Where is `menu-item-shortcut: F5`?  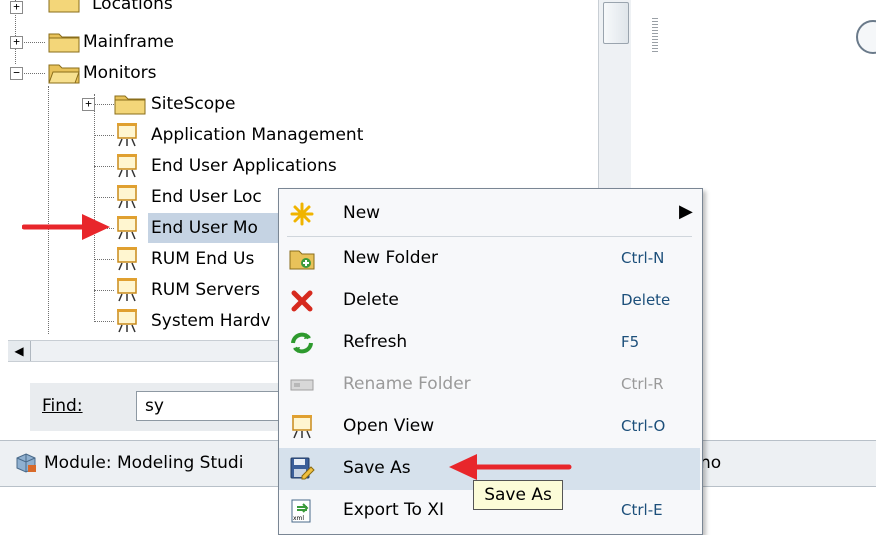 menu-item-shortcut: F5 is located at coordinates (630, 342).